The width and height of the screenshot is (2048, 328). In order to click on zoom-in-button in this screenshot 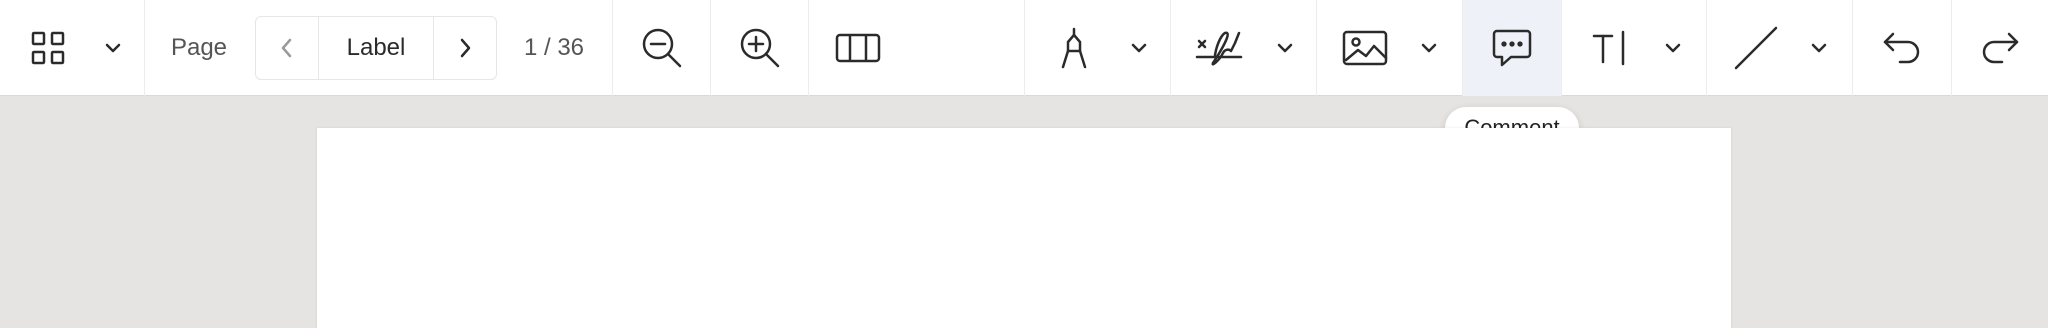, I will do `click(759, 48)`.